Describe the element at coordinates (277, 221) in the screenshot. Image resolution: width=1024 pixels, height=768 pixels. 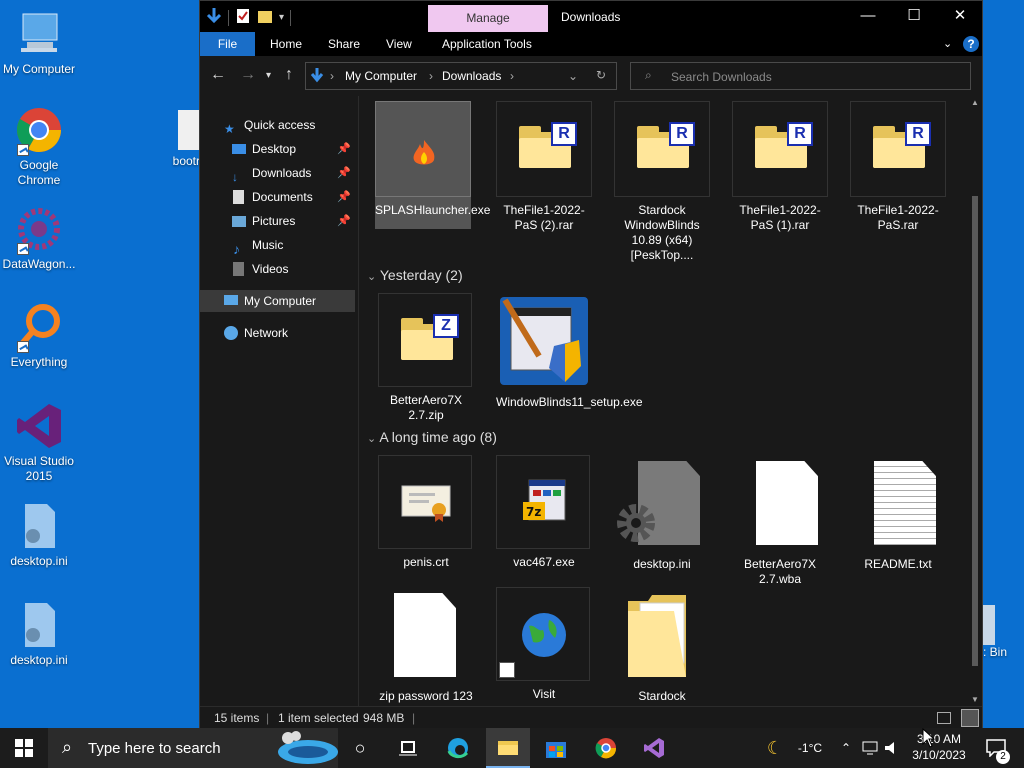
I see `nav-pictures: Pictures 📌` at that location.